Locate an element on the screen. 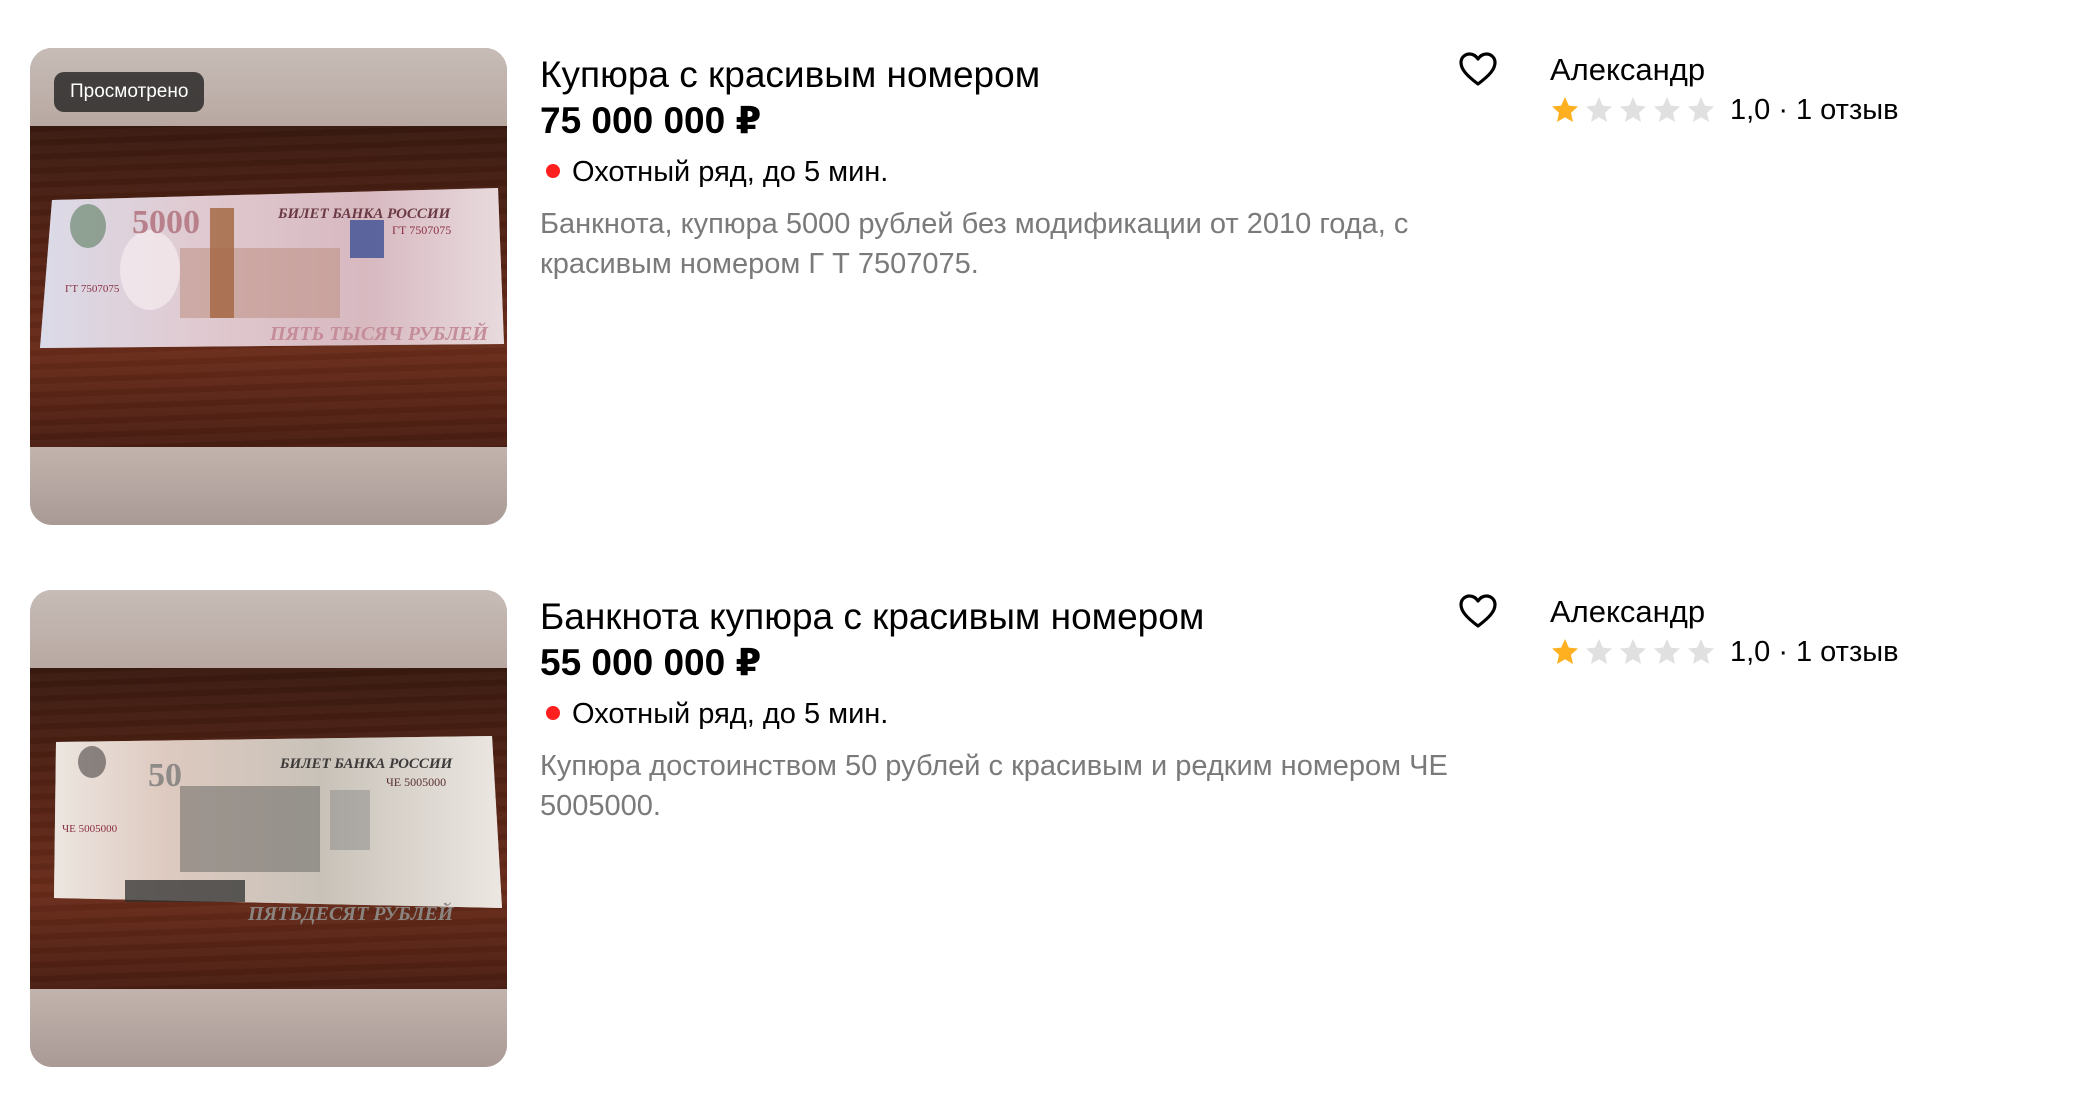 The image size is (2076, 1112). viewed-badge: Просмотрено is located at coordinates (129, 92).